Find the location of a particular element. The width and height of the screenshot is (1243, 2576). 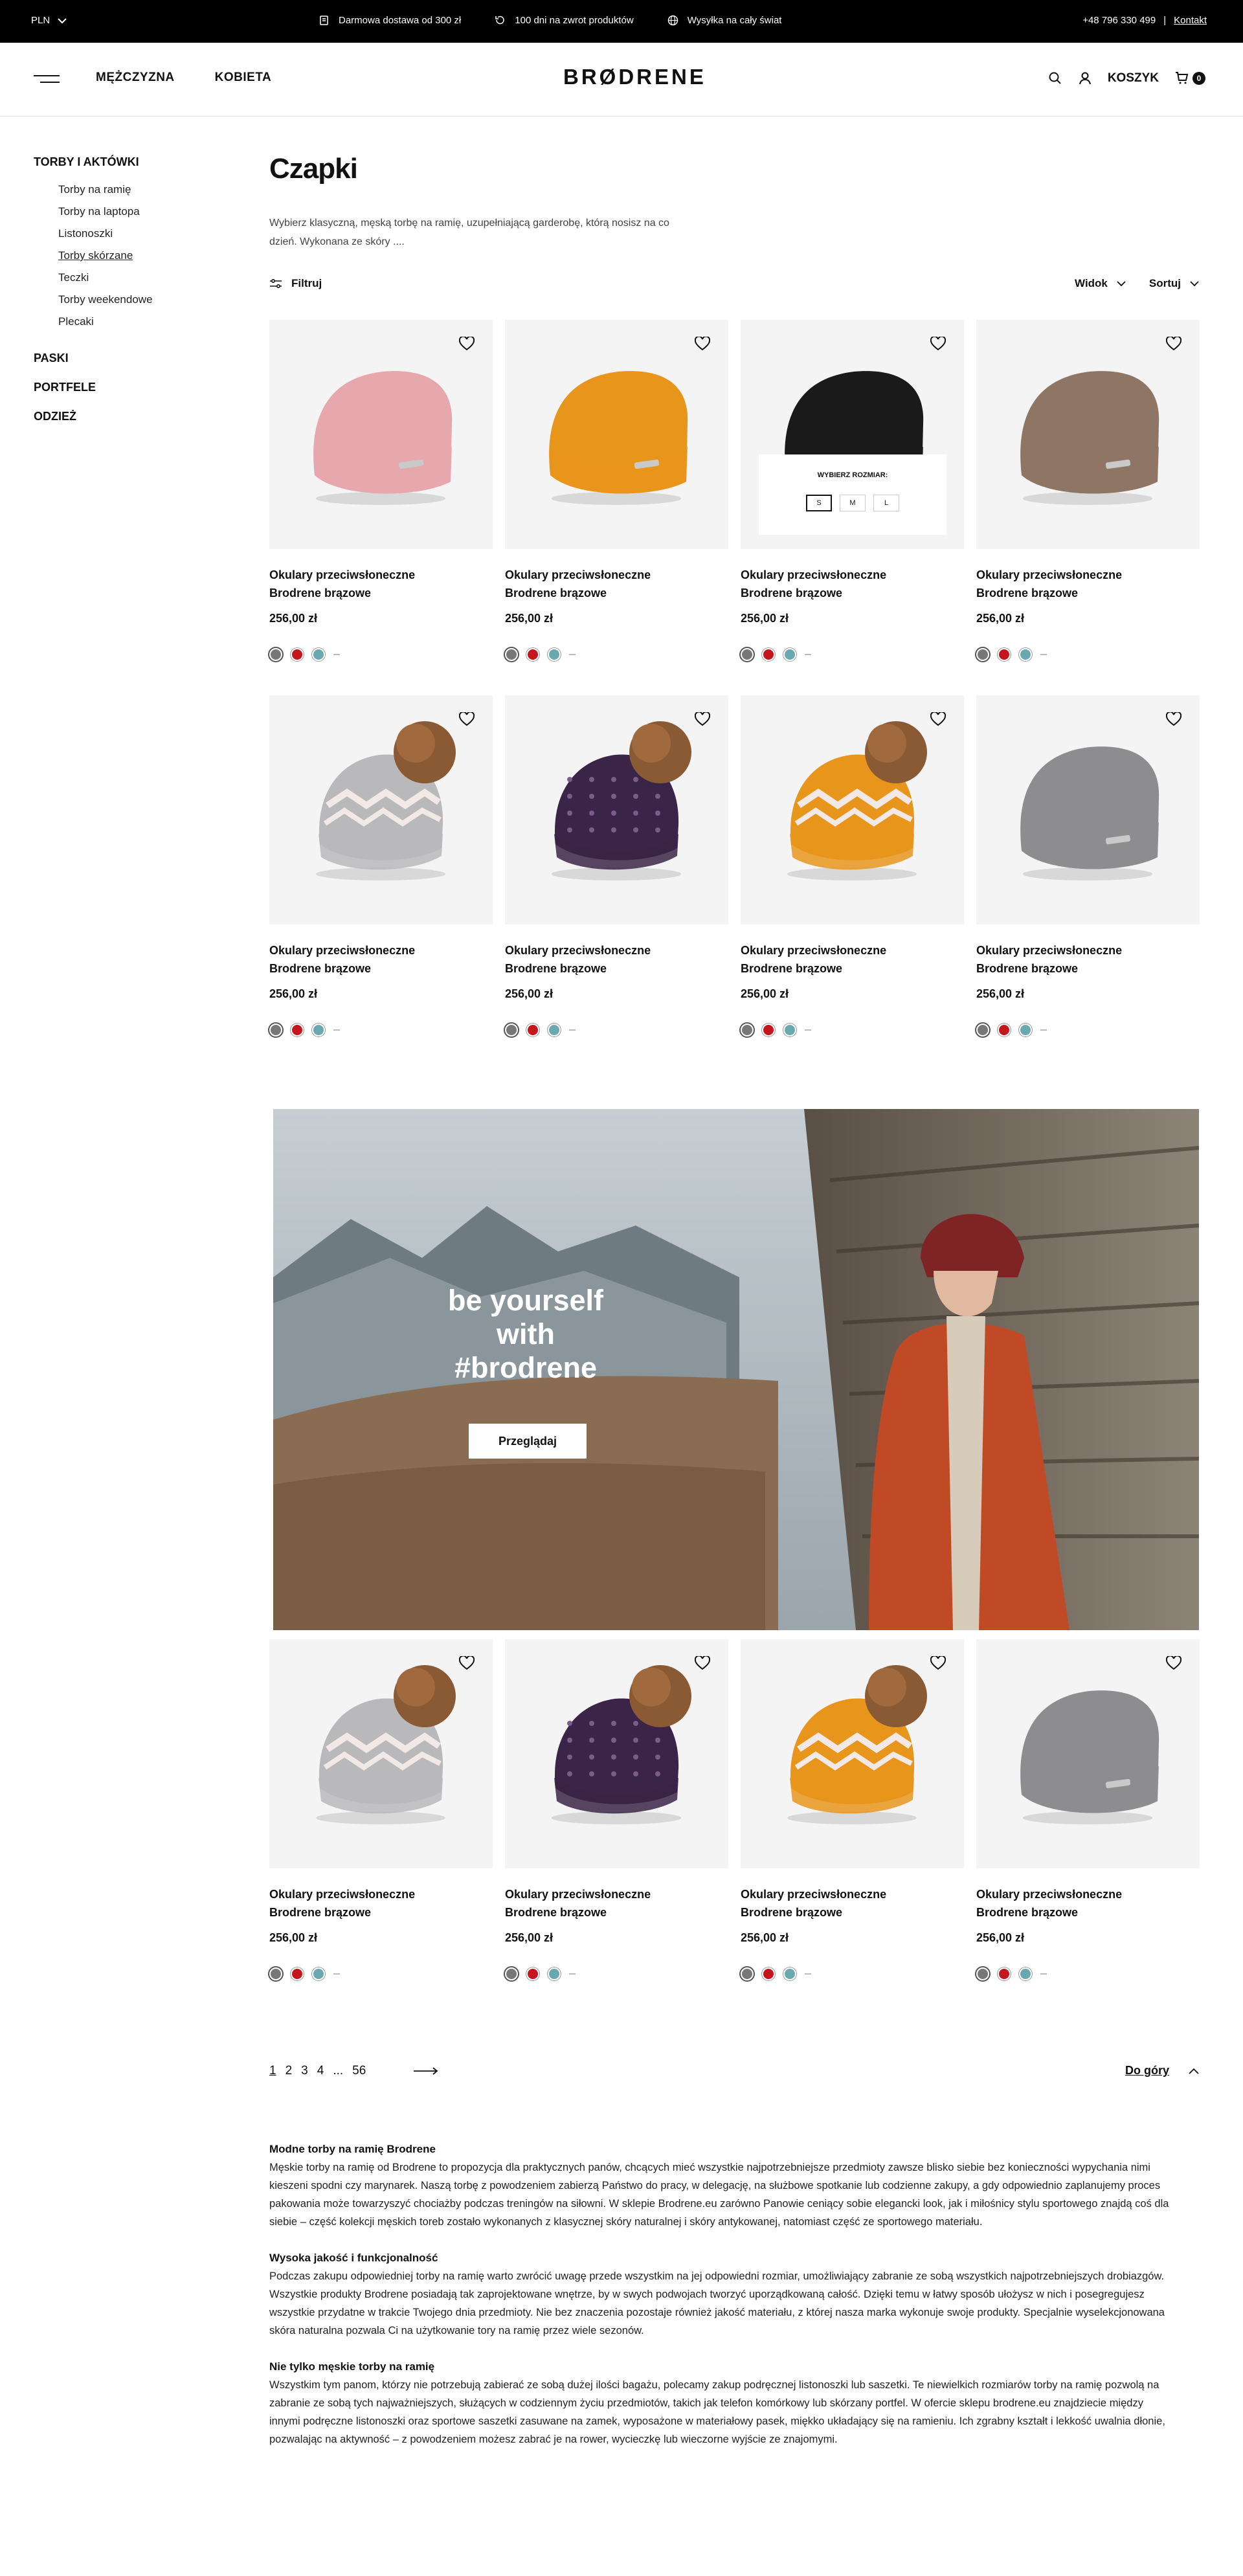

page-link: 3 is located at coordinates (304, 2071).